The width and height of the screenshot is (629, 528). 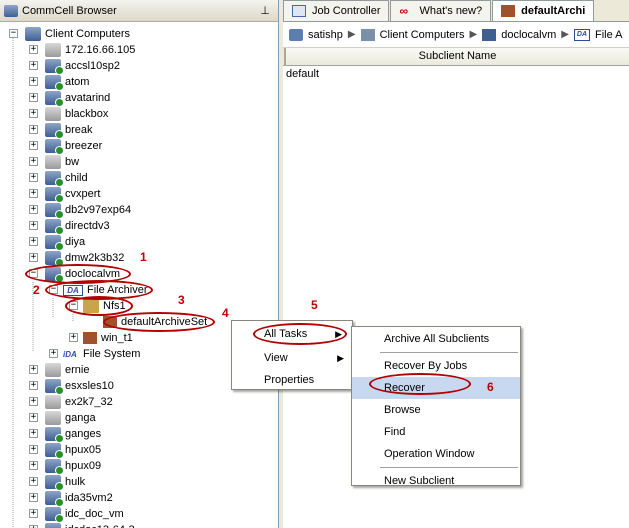 What do you see at coordinates (436, 481) in the screenshot?
I see `menu-item-new-subclient: New Subclient` at bounding box center [436, 481].